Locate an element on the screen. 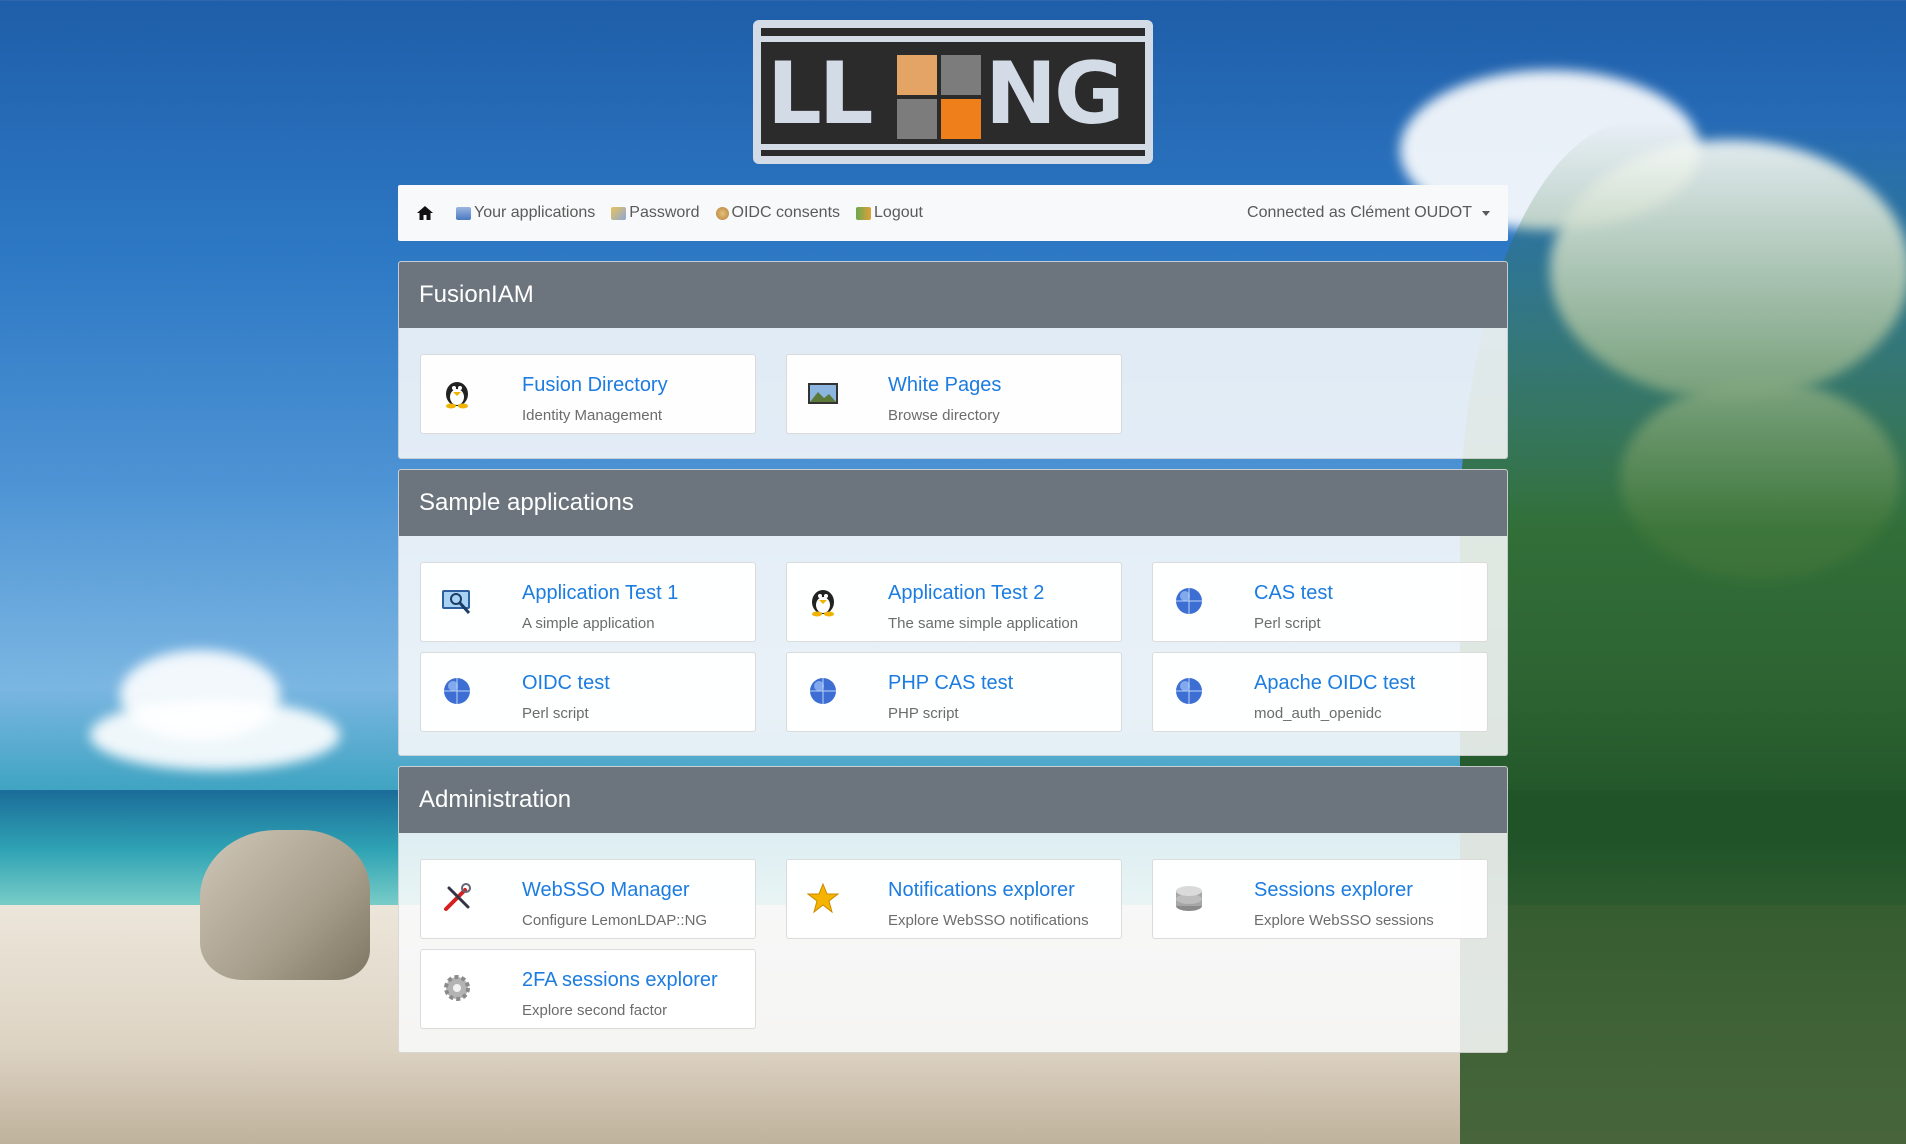 The image size is (1906, 1144). nav-logout: Logout is located at coordinates (889, 213).